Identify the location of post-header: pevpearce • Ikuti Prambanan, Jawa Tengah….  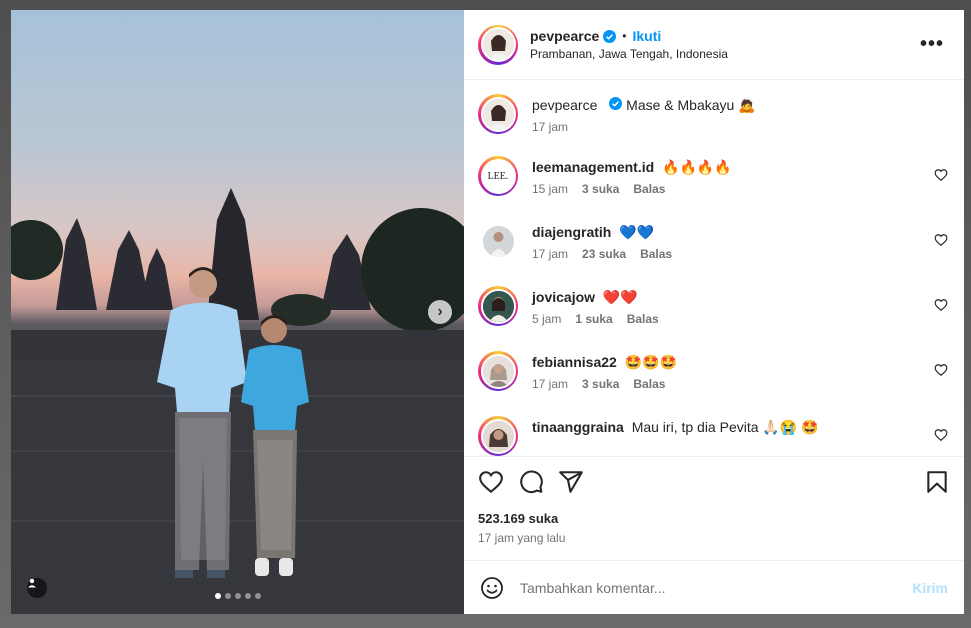
(714, 45).